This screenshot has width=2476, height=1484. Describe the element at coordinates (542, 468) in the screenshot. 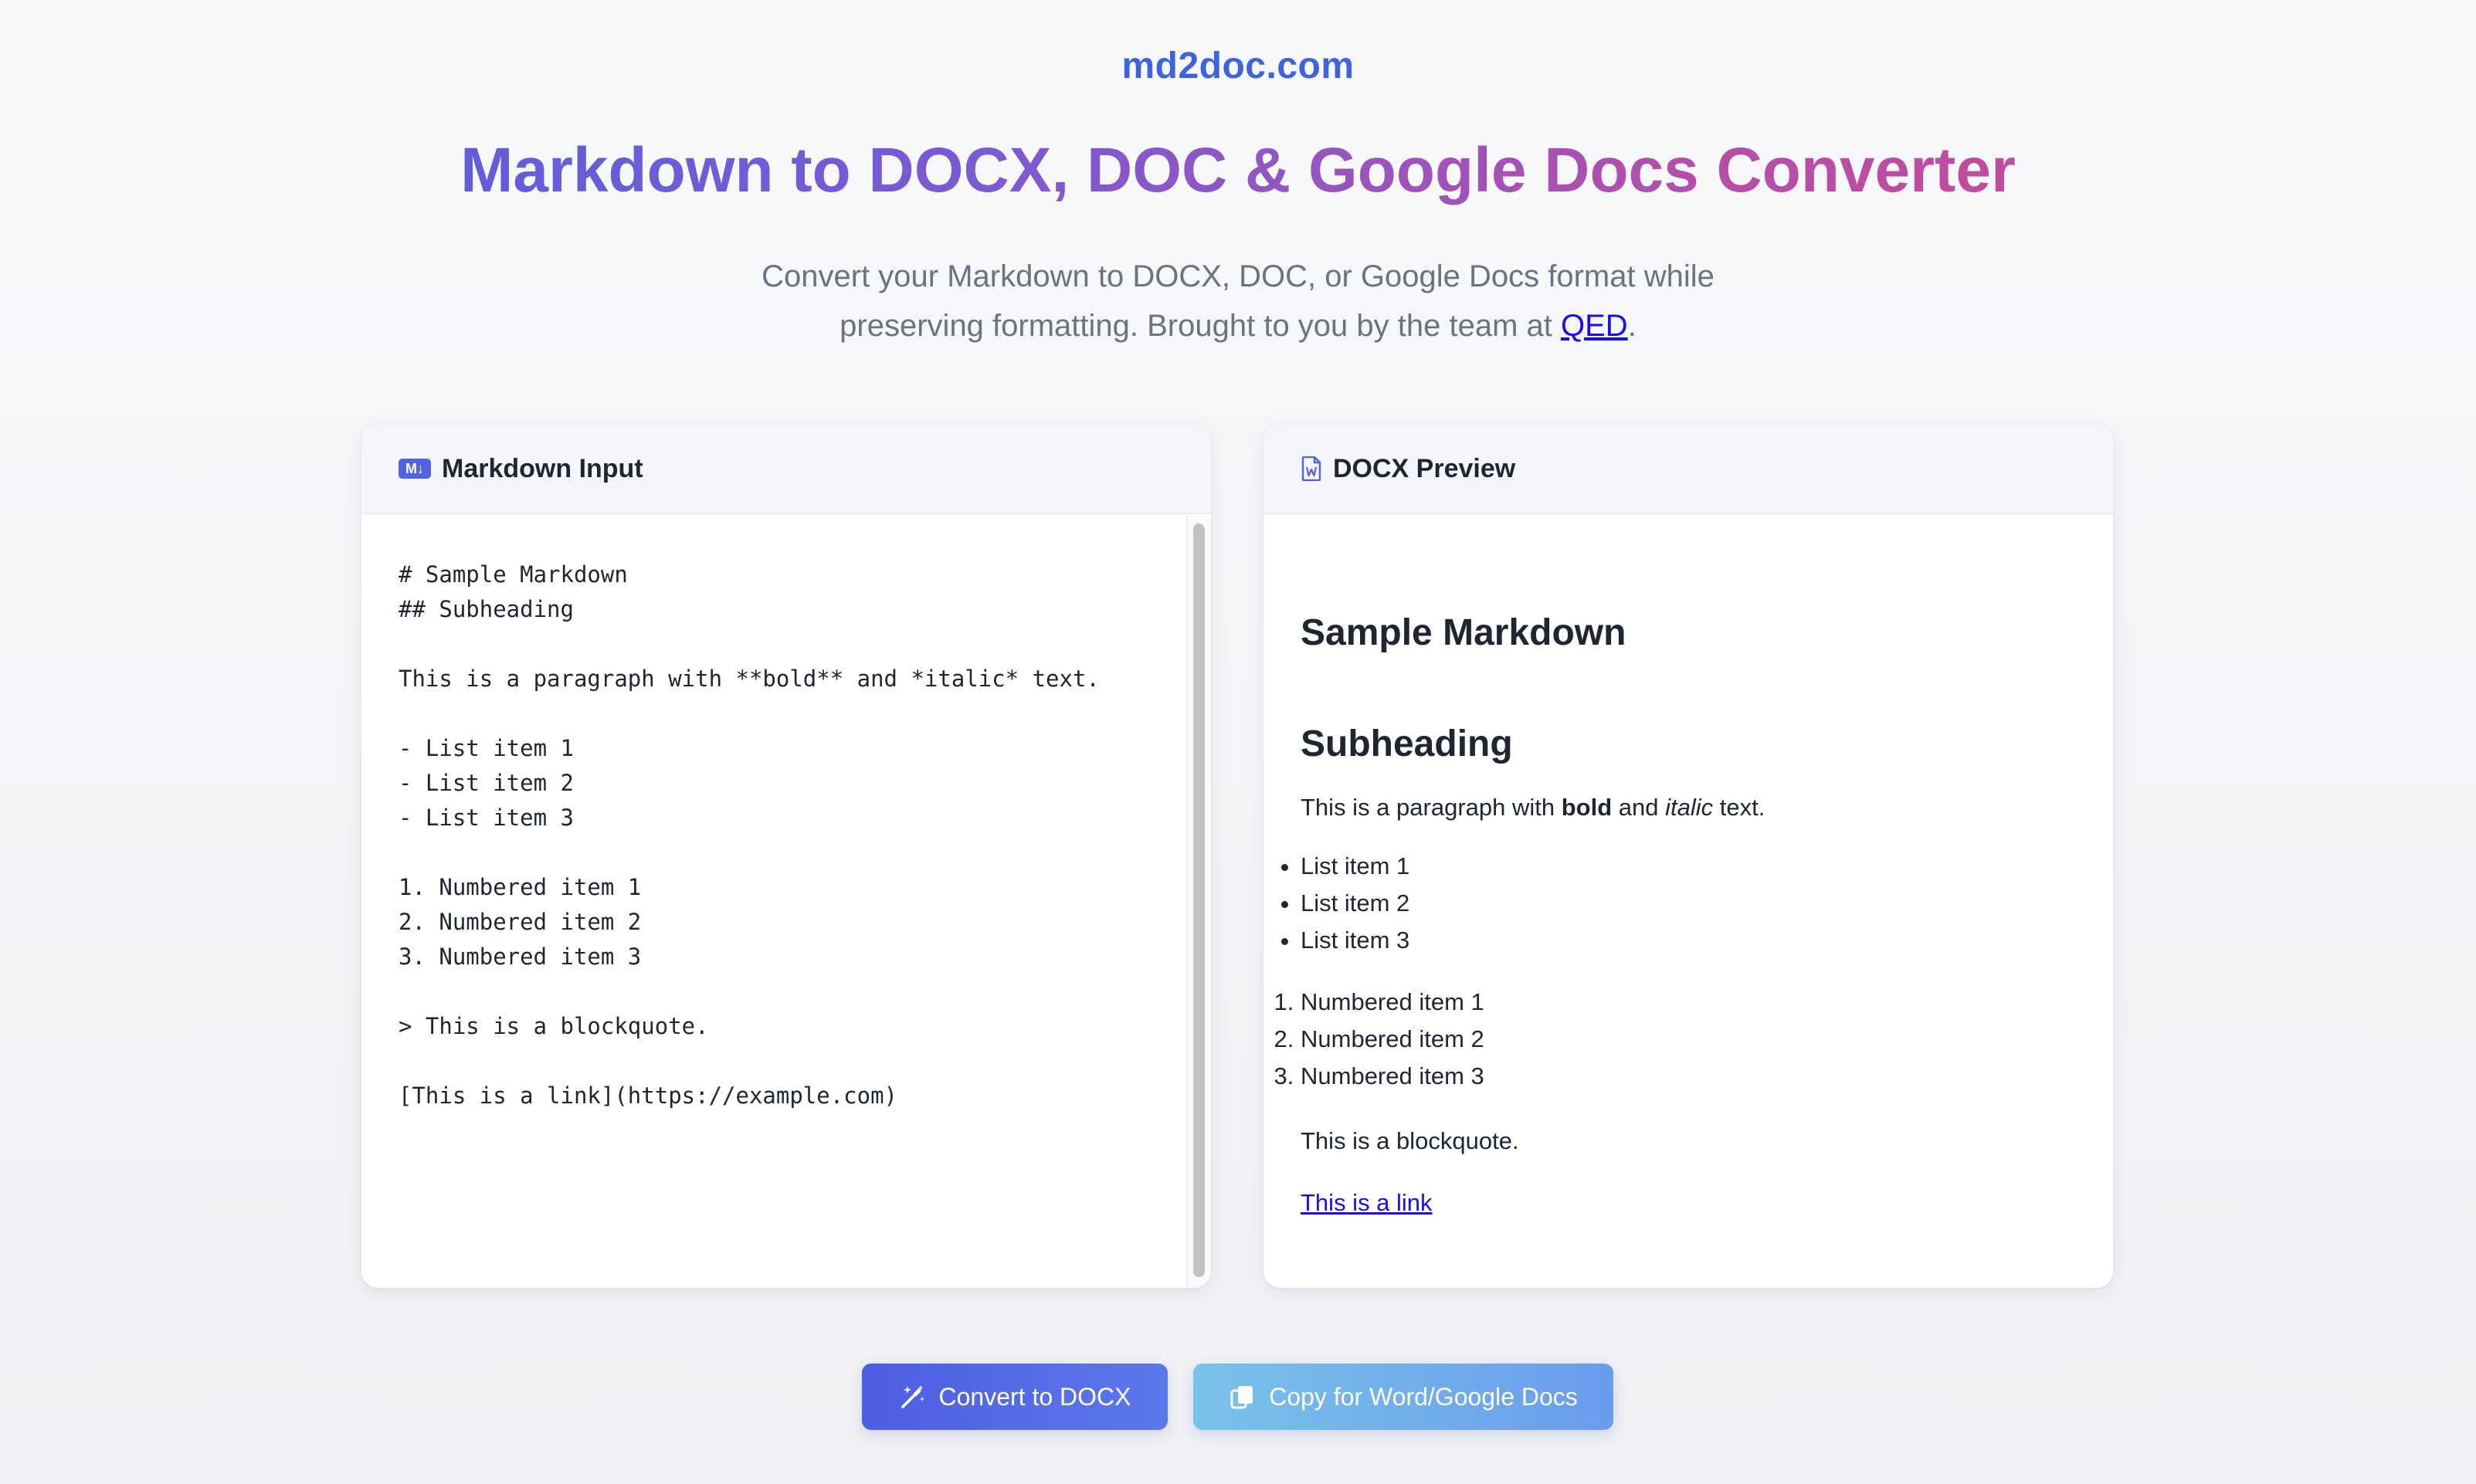

I see `markdown-input-label: Markdown Input` at that location.